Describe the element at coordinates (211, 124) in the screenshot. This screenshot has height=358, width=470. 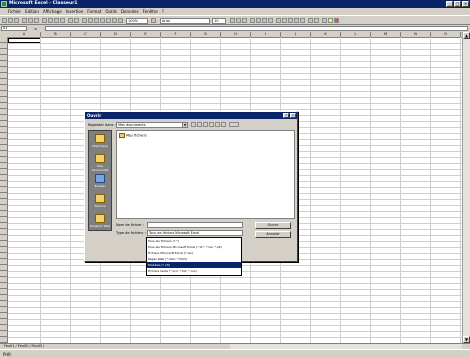
I see `delete-icon` at that location.